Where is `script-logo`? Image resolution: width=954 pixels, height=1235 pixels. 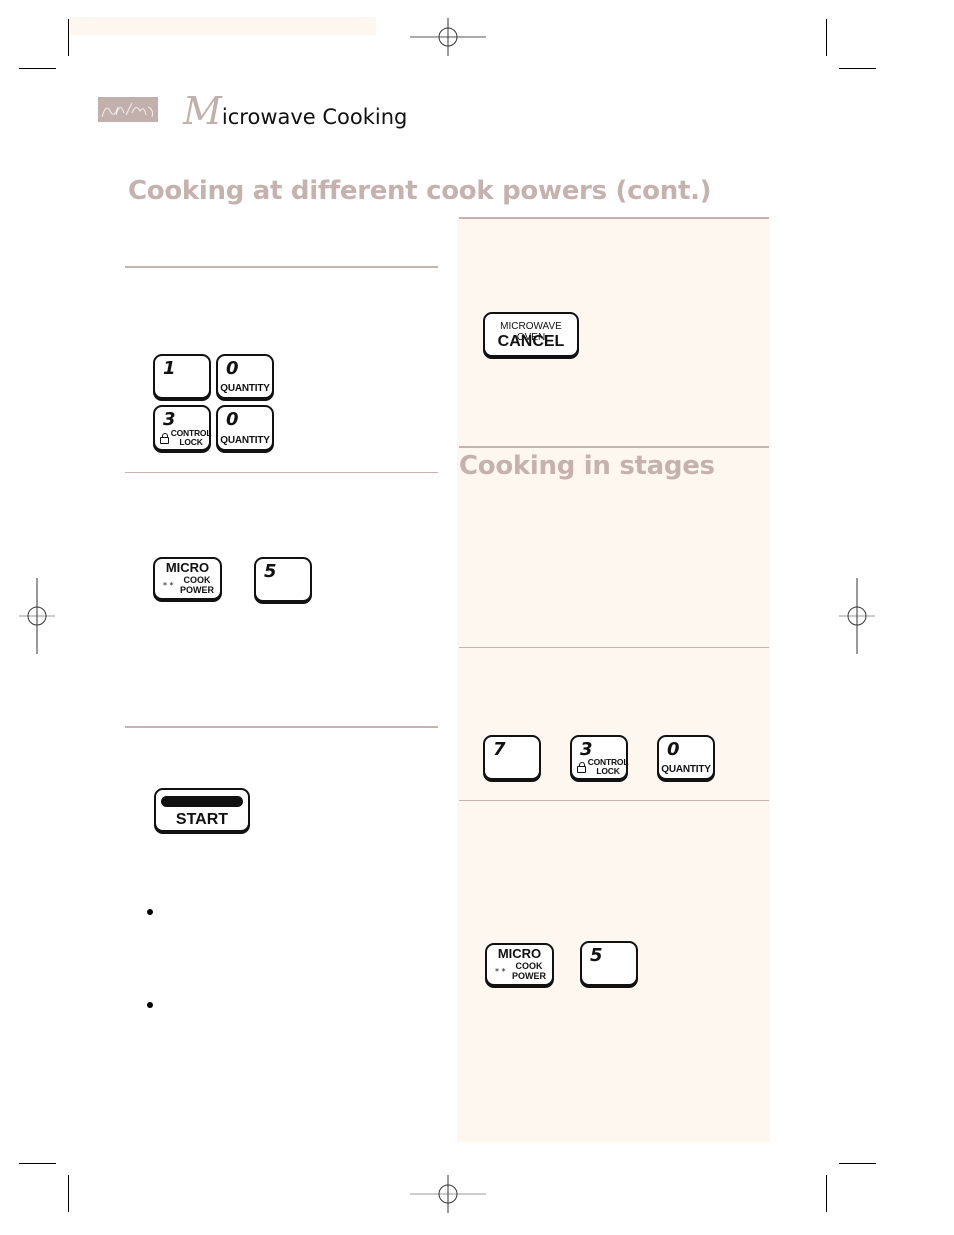 script-logo is located at coordinates (128, 109).